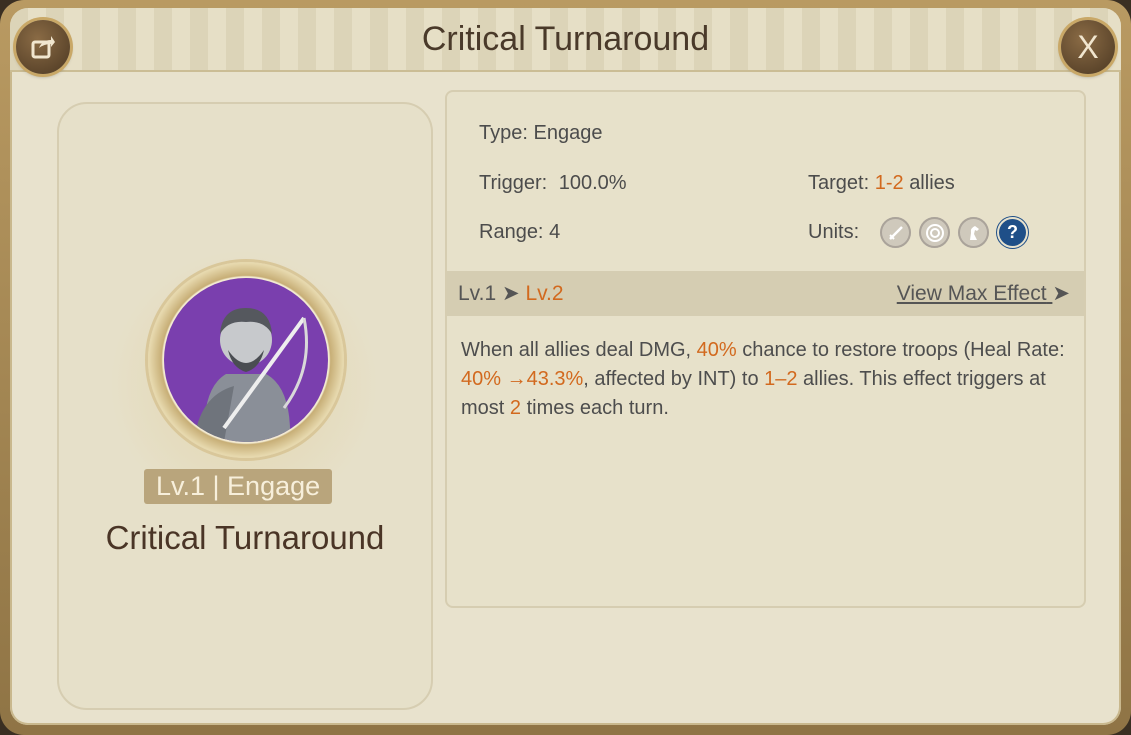  I want to click on close-button: X, so click(1088, 47).